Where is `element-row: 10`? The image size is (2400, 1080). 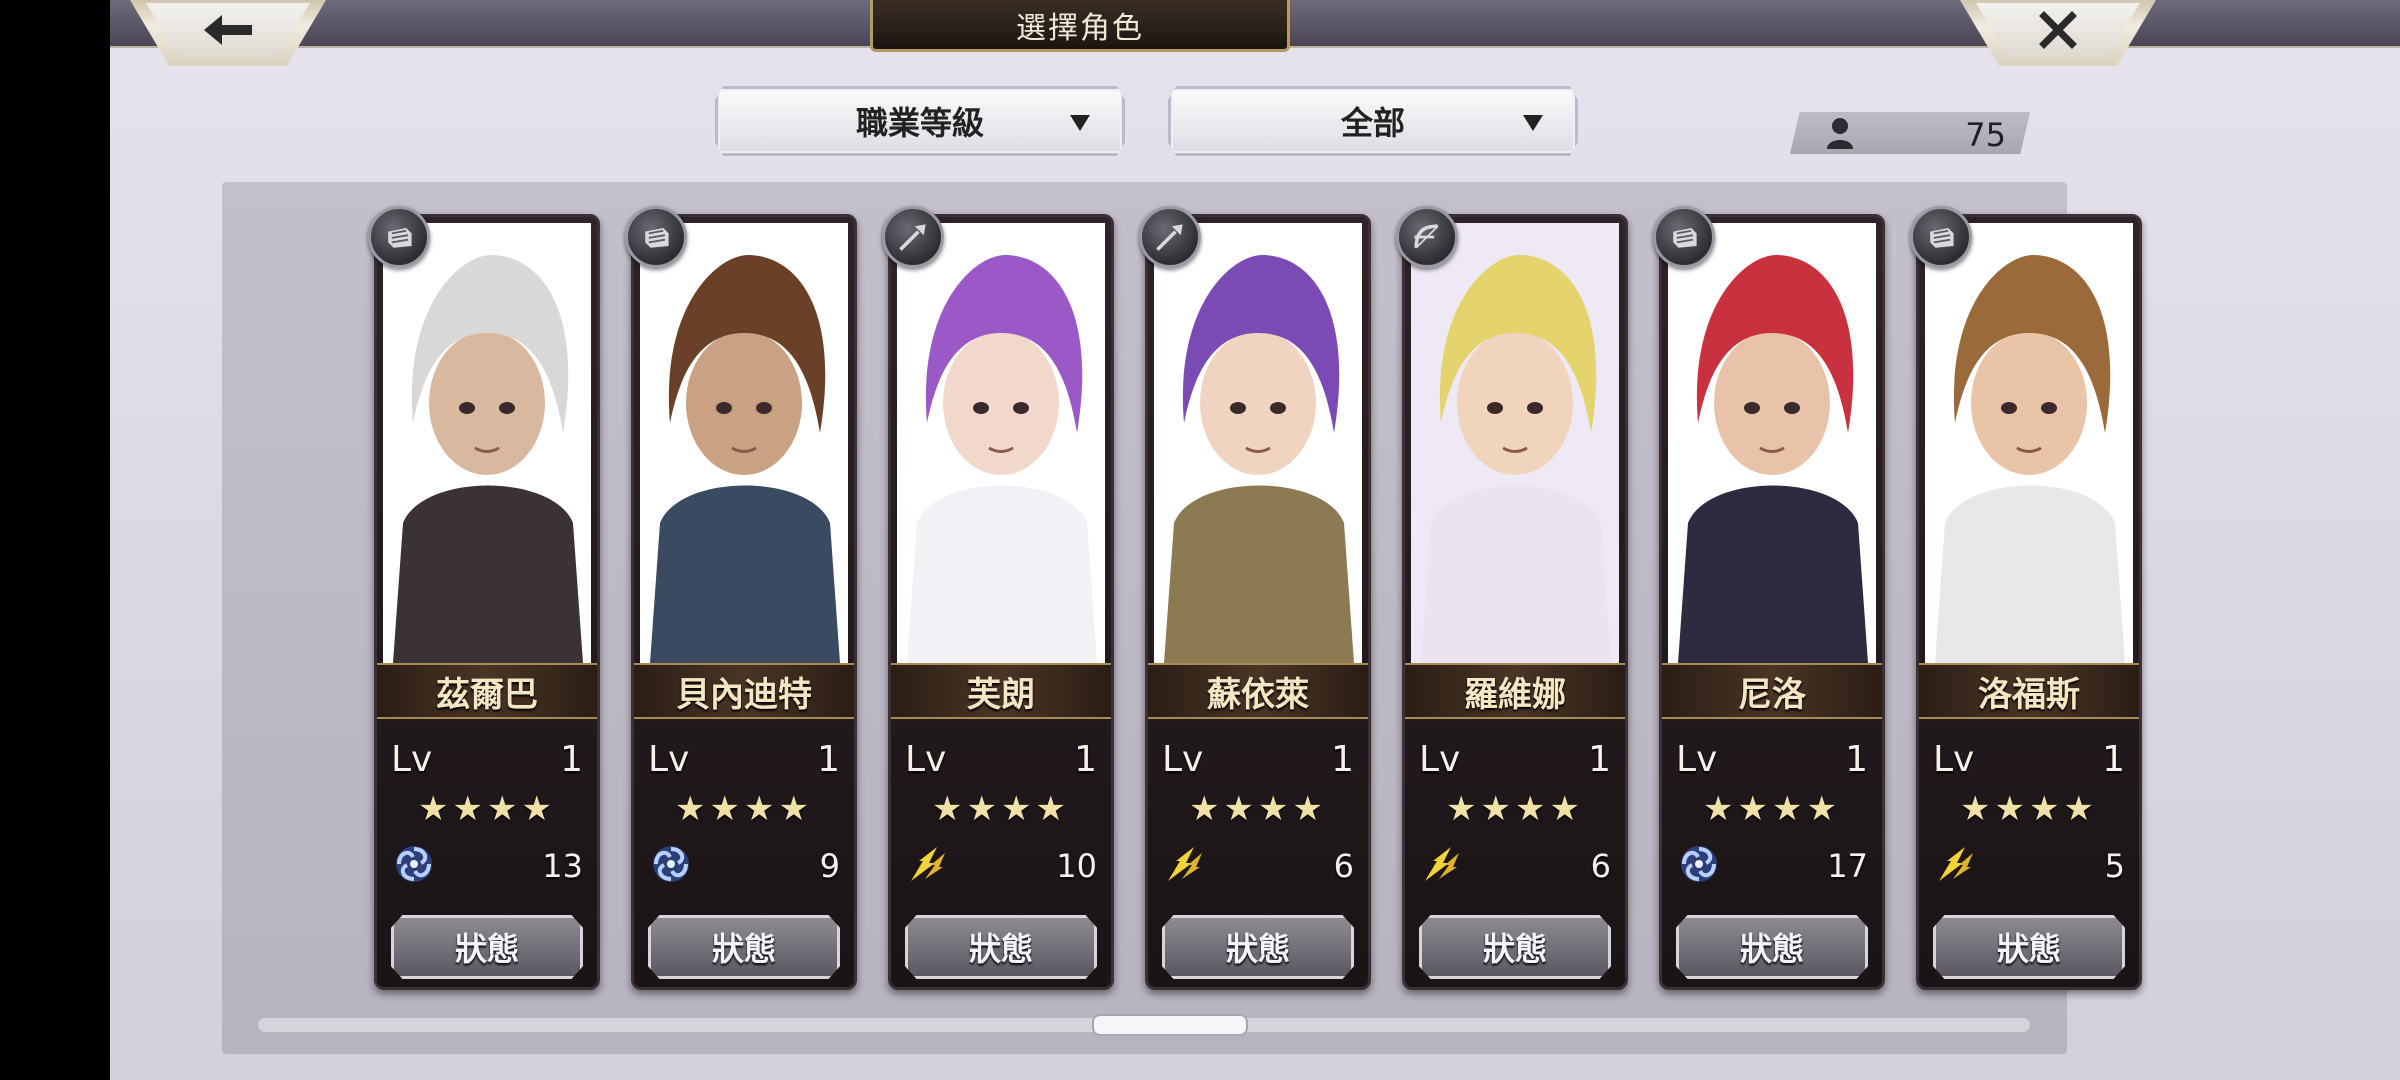
element-row: 10 is located at coordinates (1002, 865).